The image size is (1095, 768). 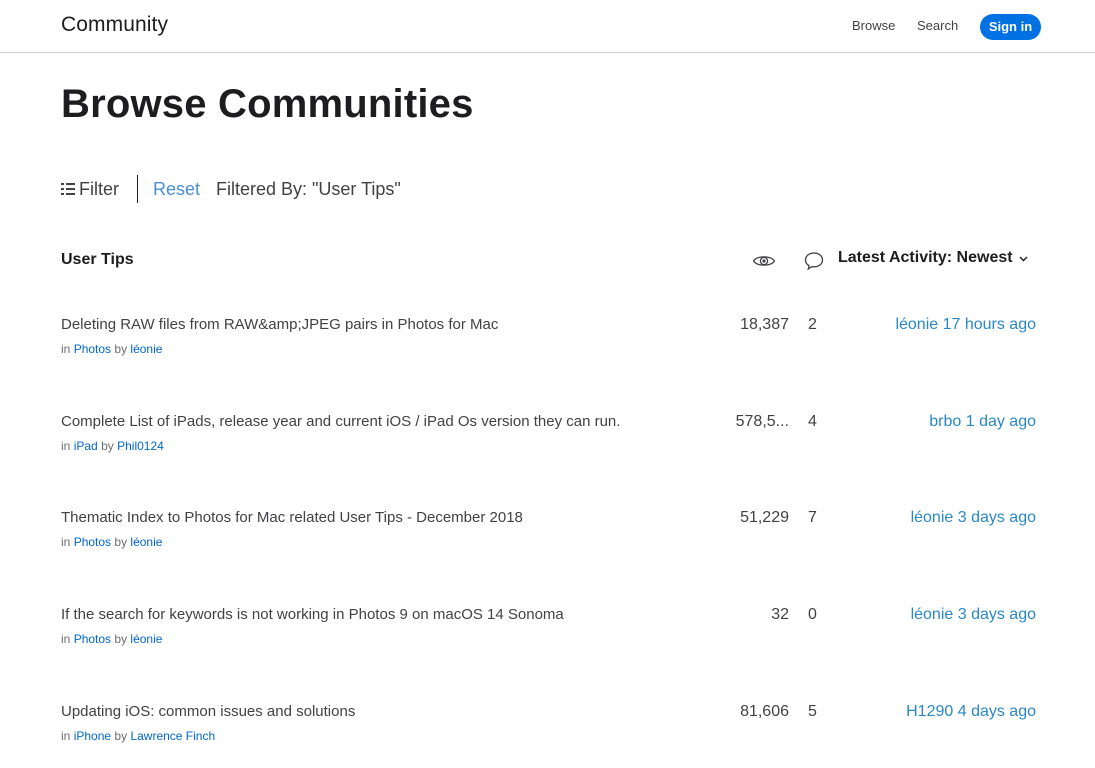 I want to click on reset-button: Reset, so click(x=176, y=189).